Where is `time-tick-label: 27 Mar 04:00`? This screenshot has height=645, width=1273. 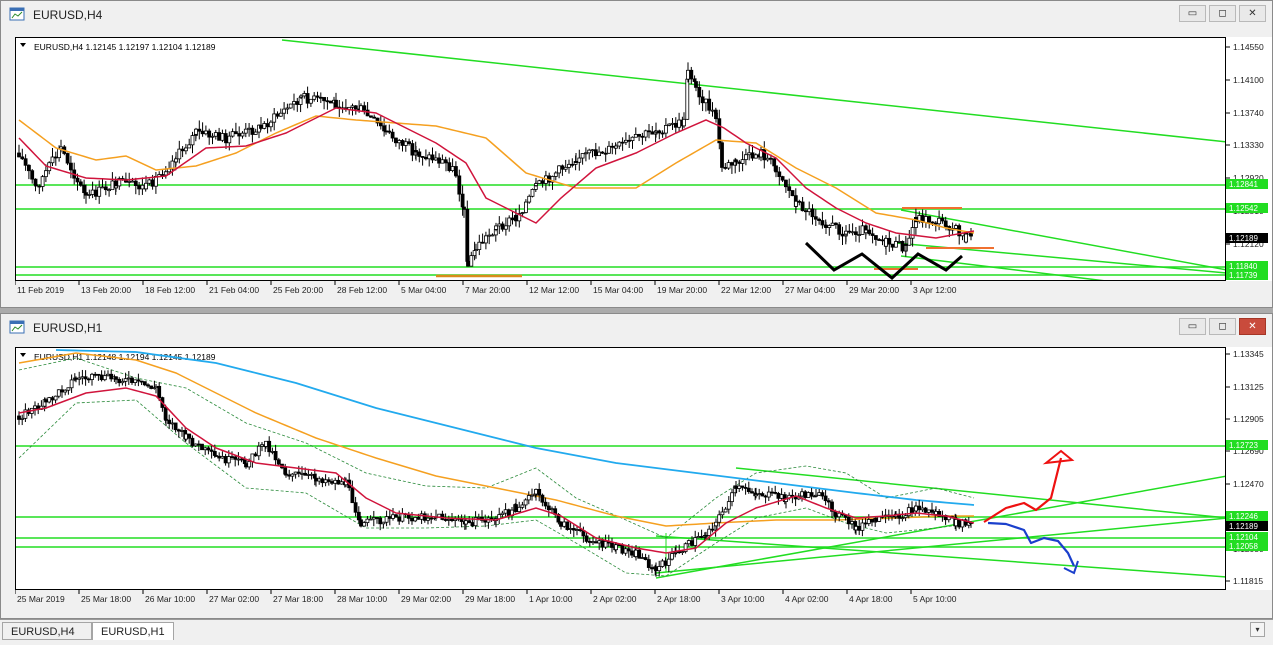
time-tick-label: 27 Mar 04:00 is located at coordinates (810, 290).